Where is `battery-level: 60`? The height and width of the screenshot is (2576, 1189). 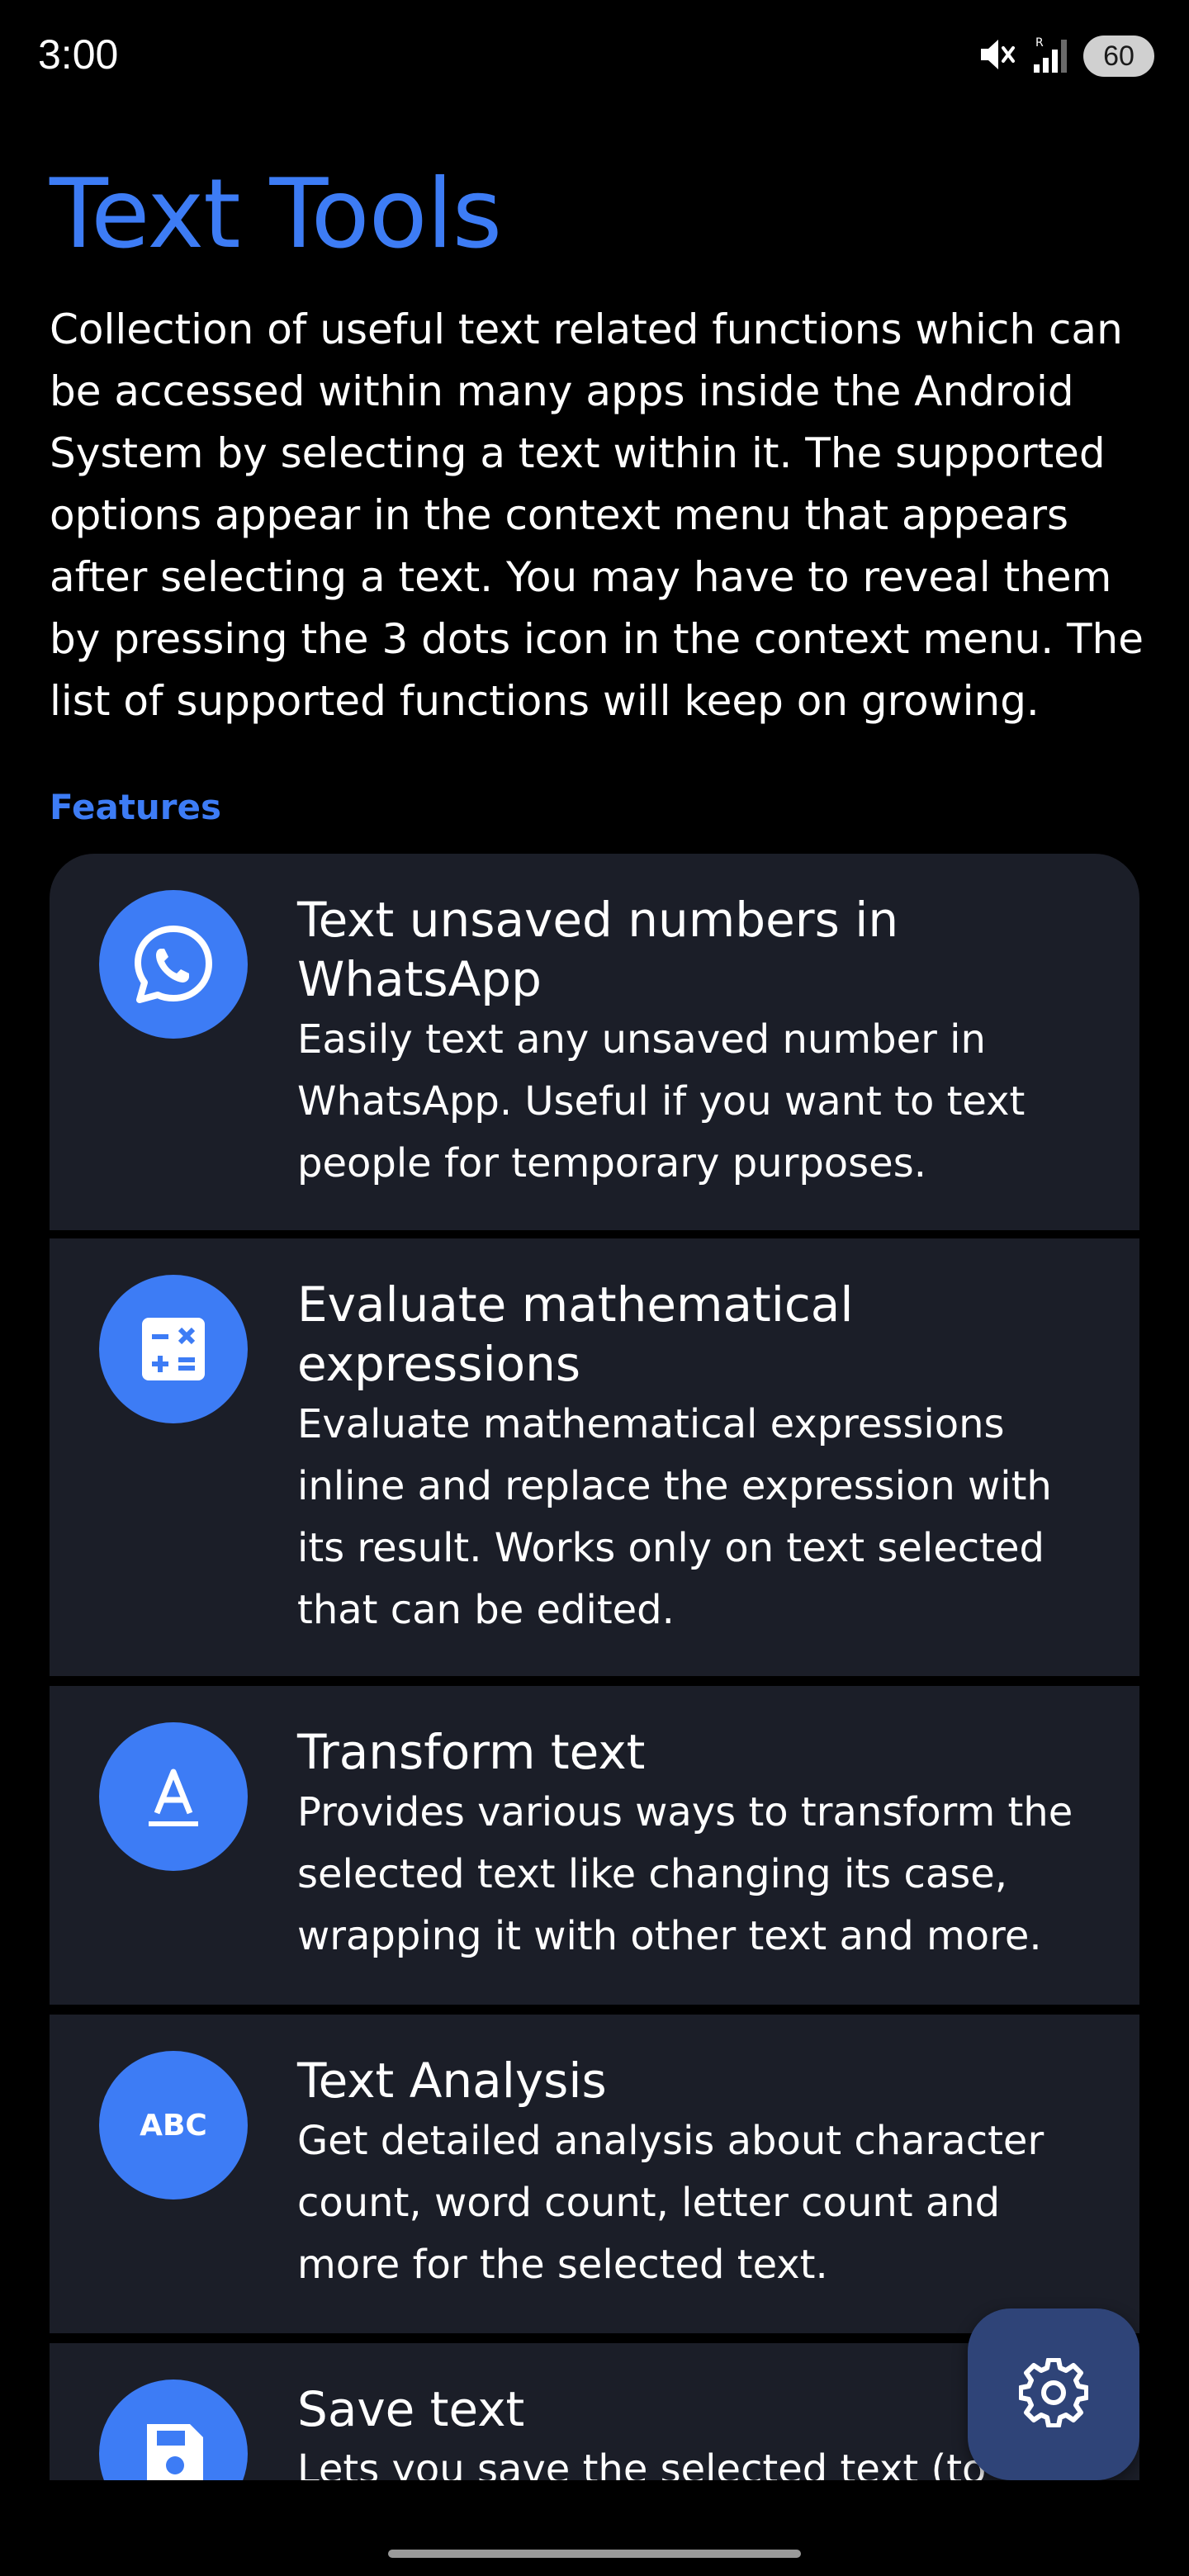
battery-level: 60 is located at coordinates (1119, 56).